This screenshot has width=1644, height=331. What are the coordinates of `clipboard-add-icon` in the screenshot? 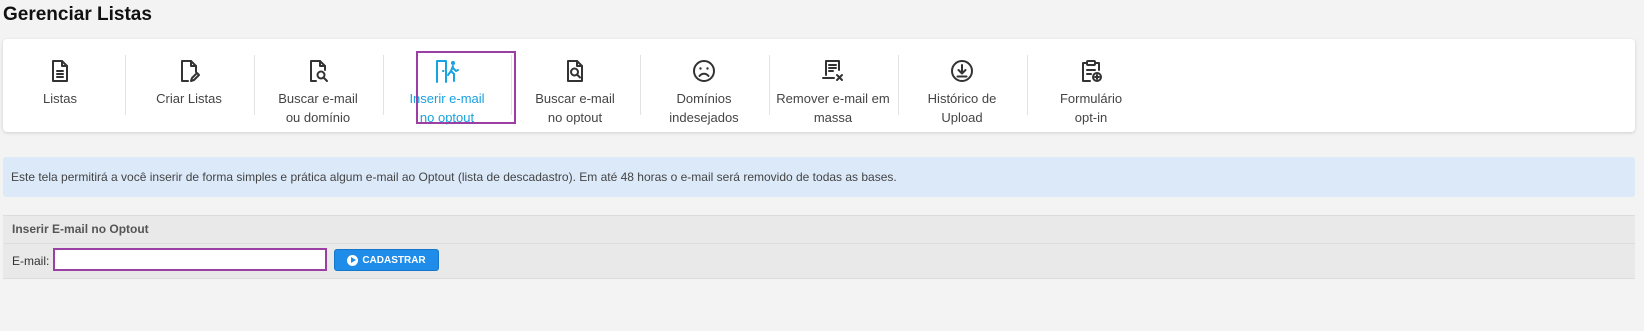 It's located at (1091, 71).